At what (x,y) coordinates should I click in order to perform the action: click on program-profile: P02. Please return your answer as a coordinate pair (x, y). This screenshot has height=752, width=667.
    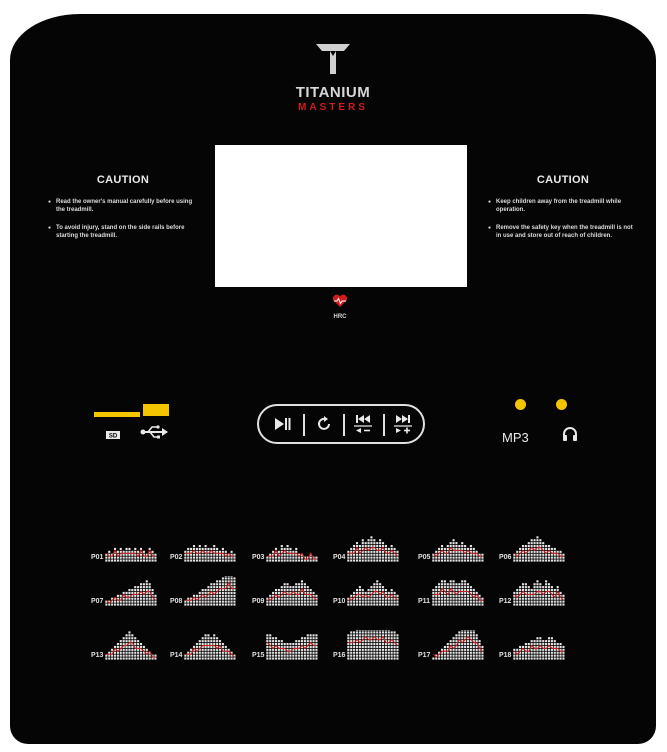
    Looking at the image, I should click on (203, 547).